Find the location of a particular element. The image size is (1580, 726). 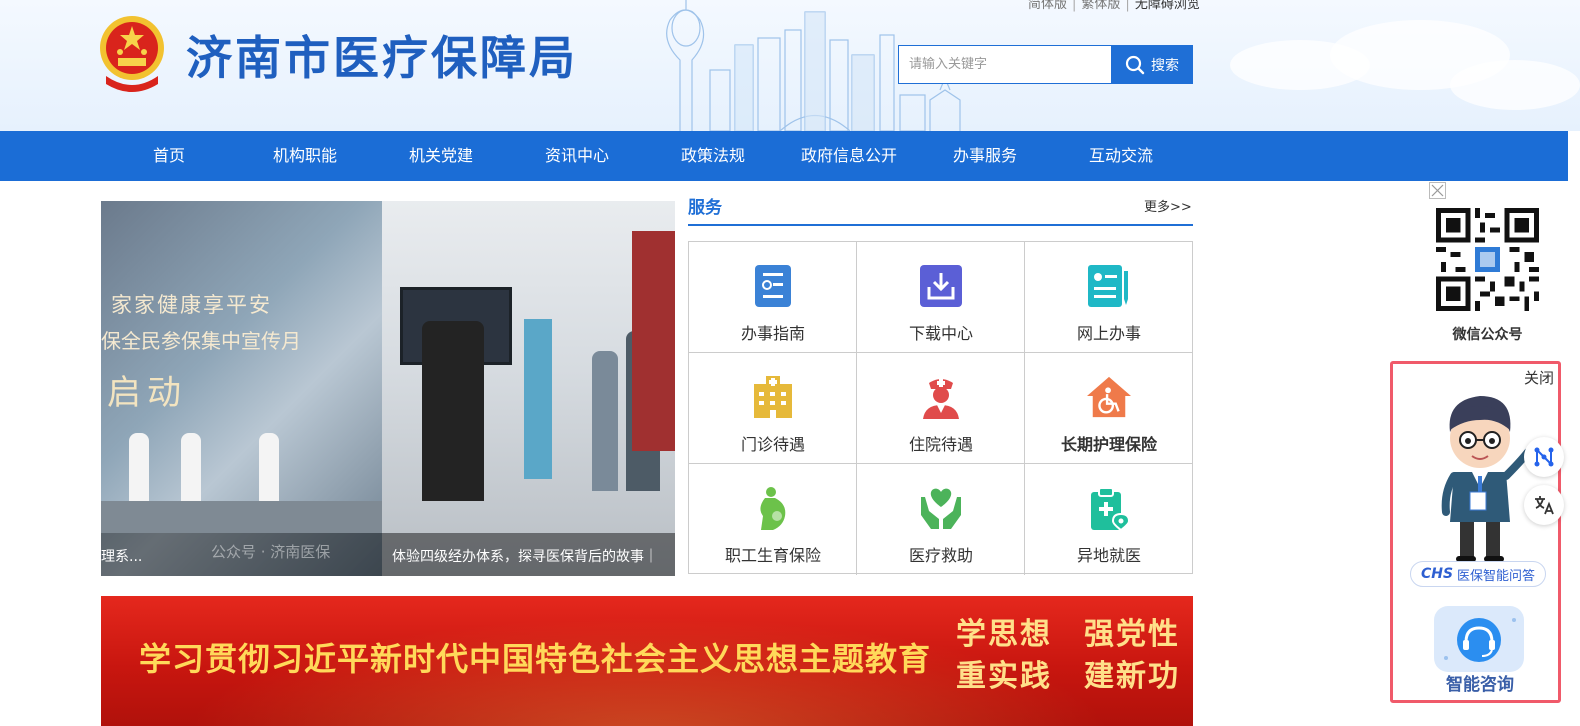

national-emblem-logo is located at coordinates (132, 54).